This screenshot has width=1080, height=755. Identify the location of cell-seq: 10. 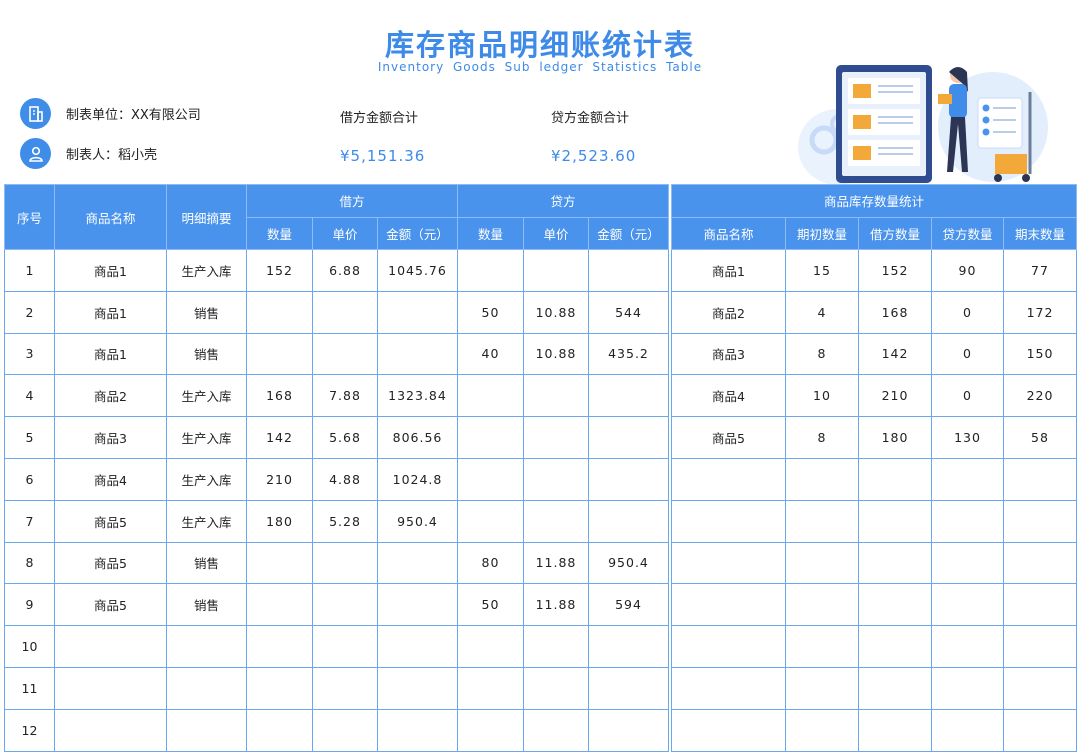
(29, 646).